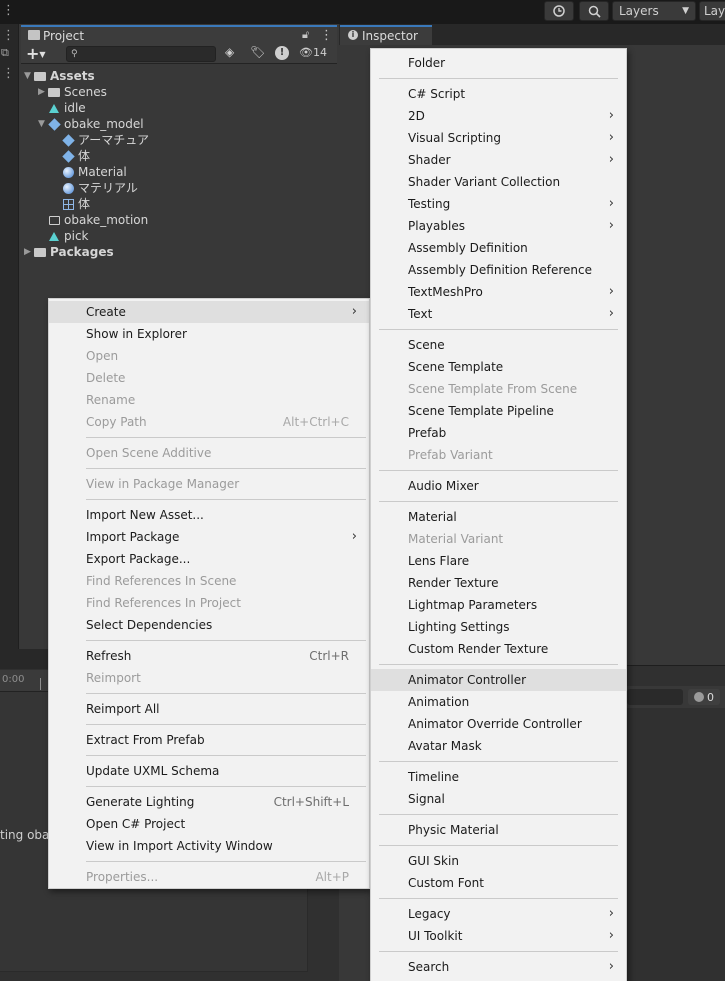 The image size is (725, 981). Describe the element at coordinates (498, 248) in the screenshot. I see `create-item-assembly-definition: Assembly Definition` at that location.